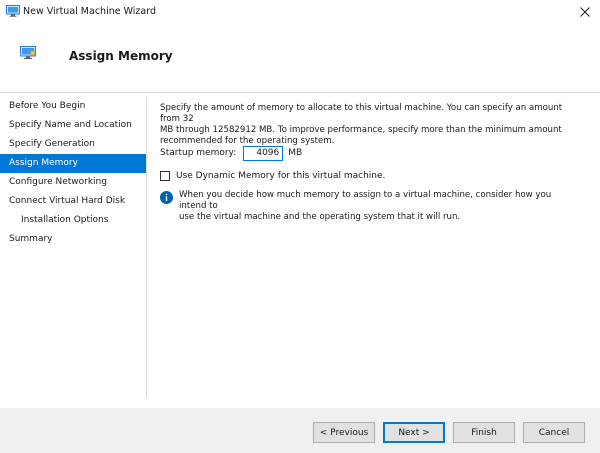 Image resolution: width=600 pixels, height=453 pixels. I want to click on previous-button: < Previous, so click(344, 432).